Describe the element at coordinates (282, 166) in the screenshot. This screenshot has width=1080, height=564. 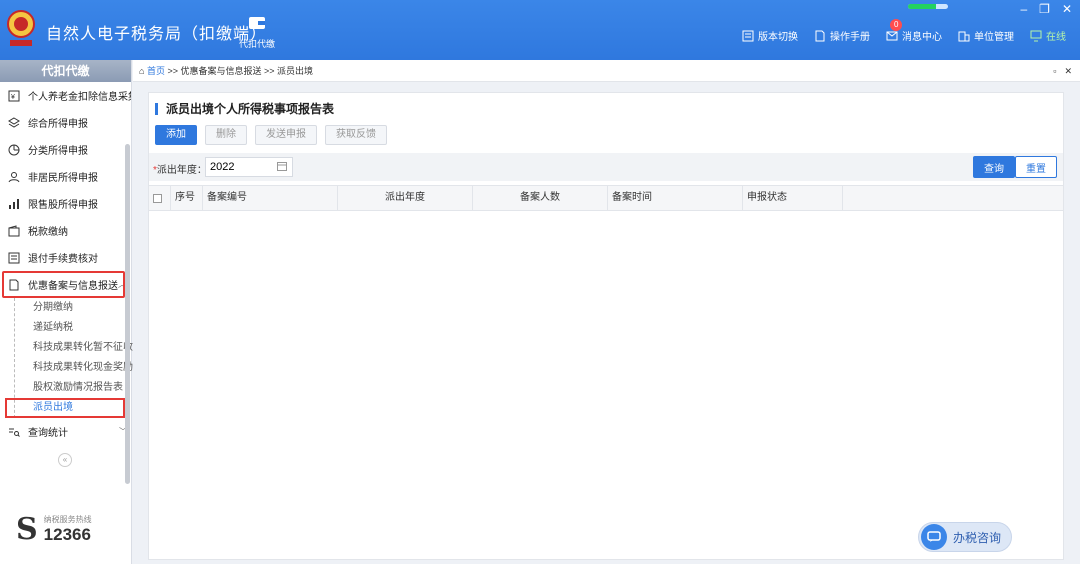
I see `calendar-icon` at that location.